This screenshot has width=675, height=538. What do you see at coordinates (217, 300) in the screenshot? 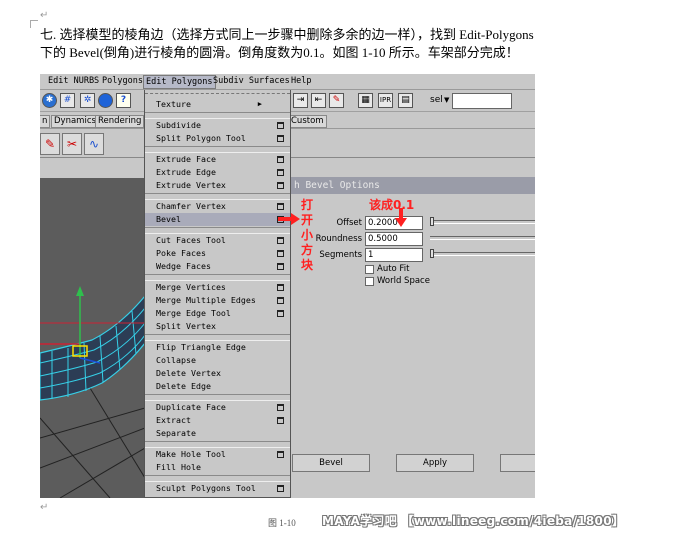
I see `menu-item-merge-multiple-edges: Merge Multiple Edges` at bounding box center [217, 300].